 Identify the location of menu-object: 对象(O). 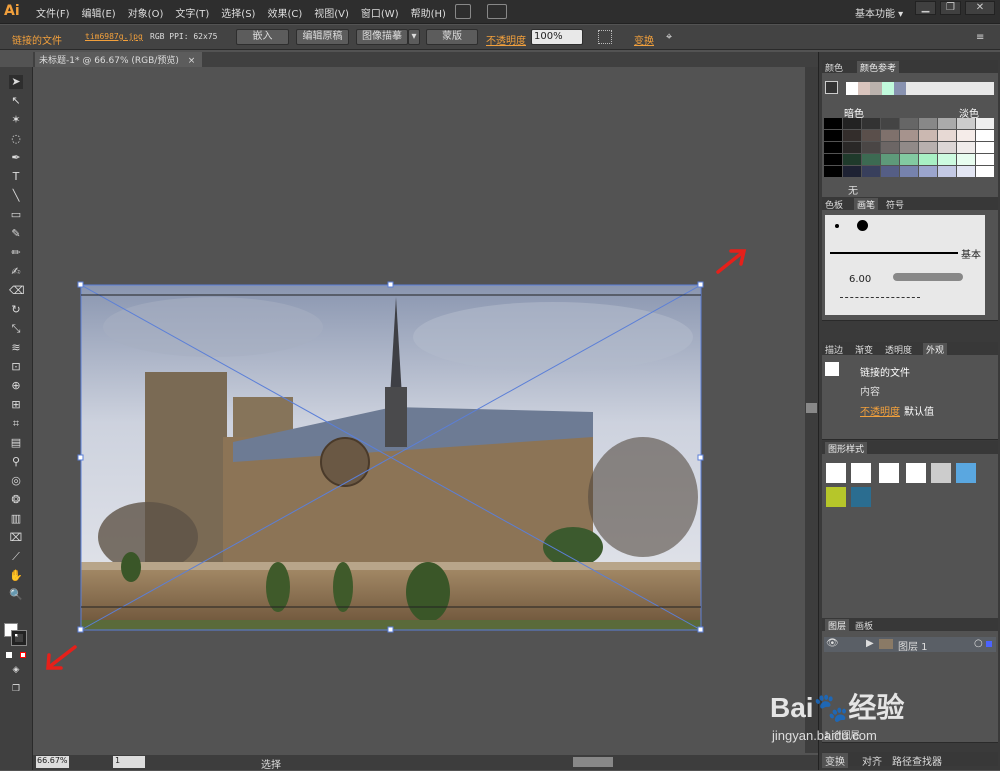
(146, 12).